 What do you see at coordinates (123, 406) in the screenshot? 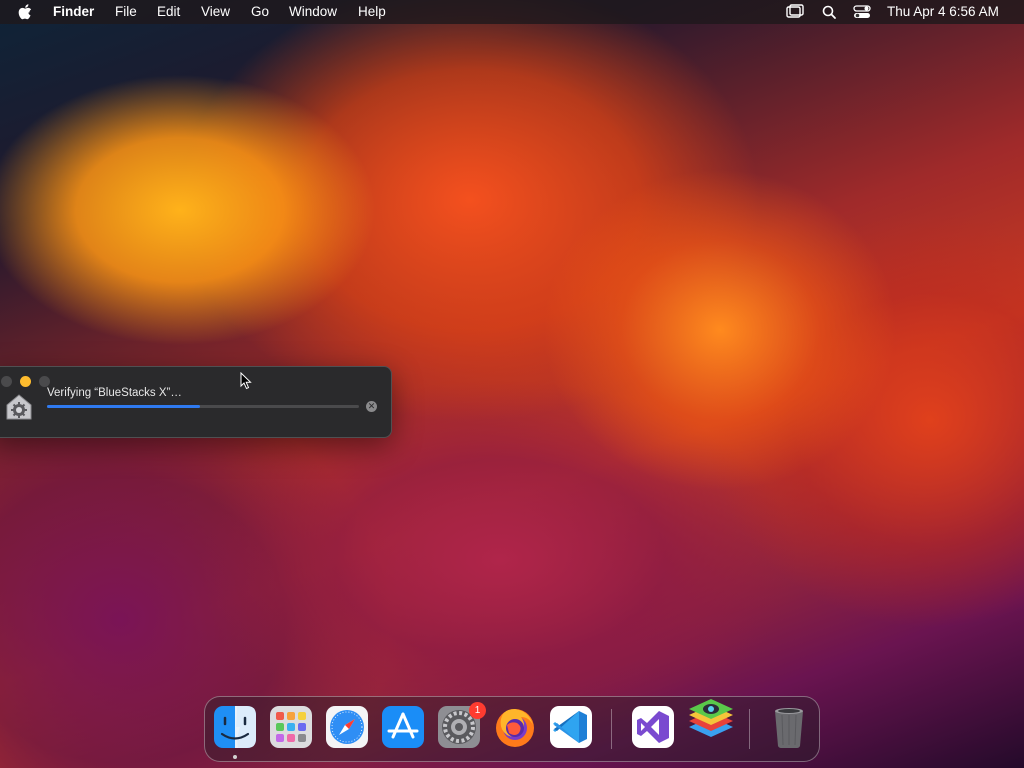
I see `progress-fill` at bounding box center [123, 406].